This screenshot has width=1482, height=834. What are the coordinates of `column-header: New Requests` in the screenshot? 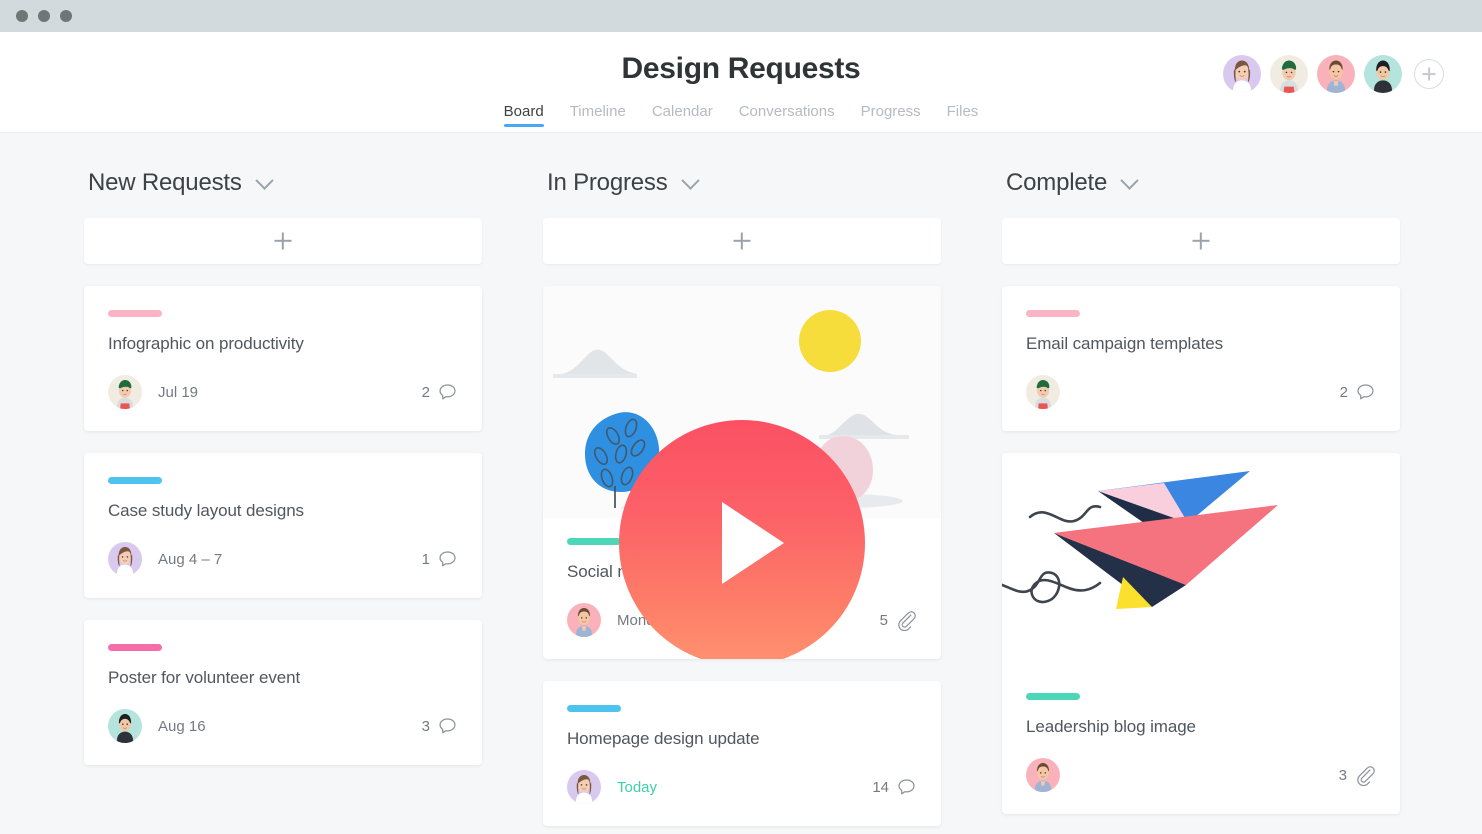 It's located at (283, 183).